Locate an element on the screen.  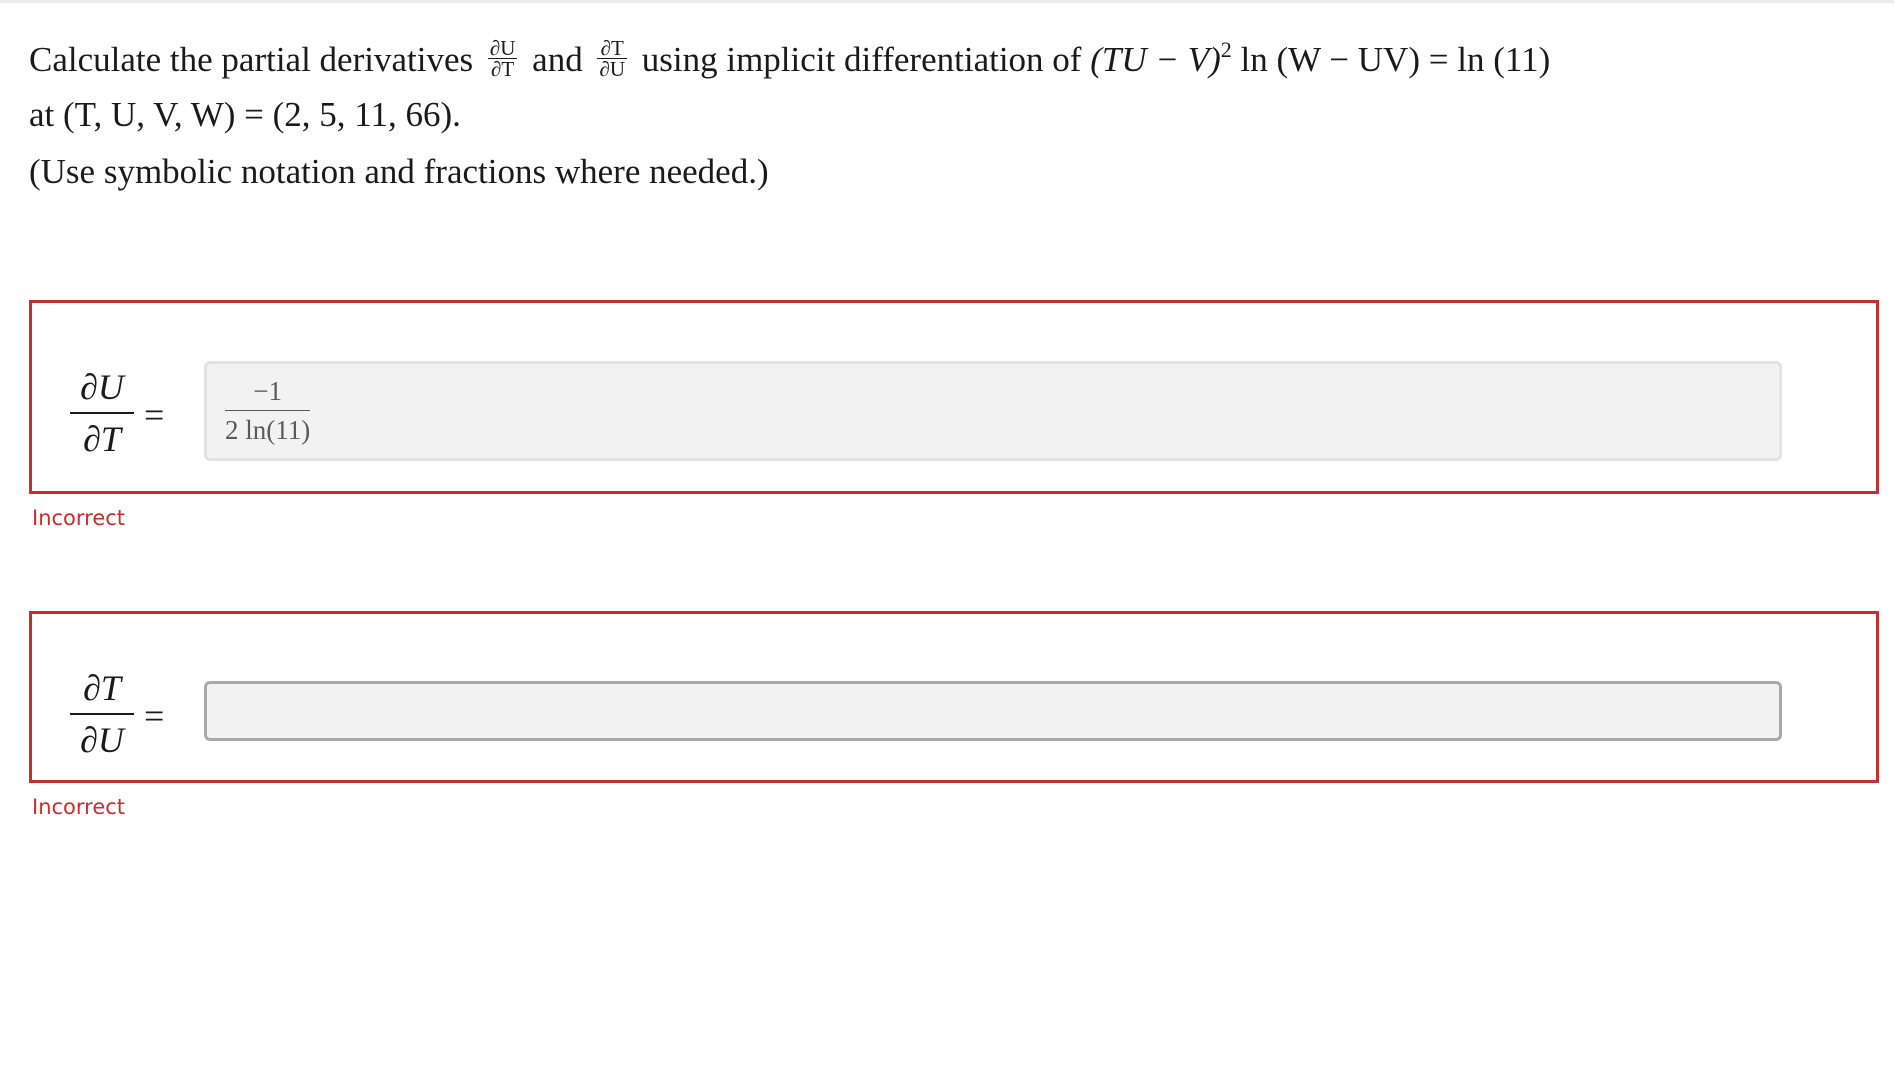
question-line-2: at (T, U, V, W) = (2, 5, 11, 66). is located at coordinates (245, 114).